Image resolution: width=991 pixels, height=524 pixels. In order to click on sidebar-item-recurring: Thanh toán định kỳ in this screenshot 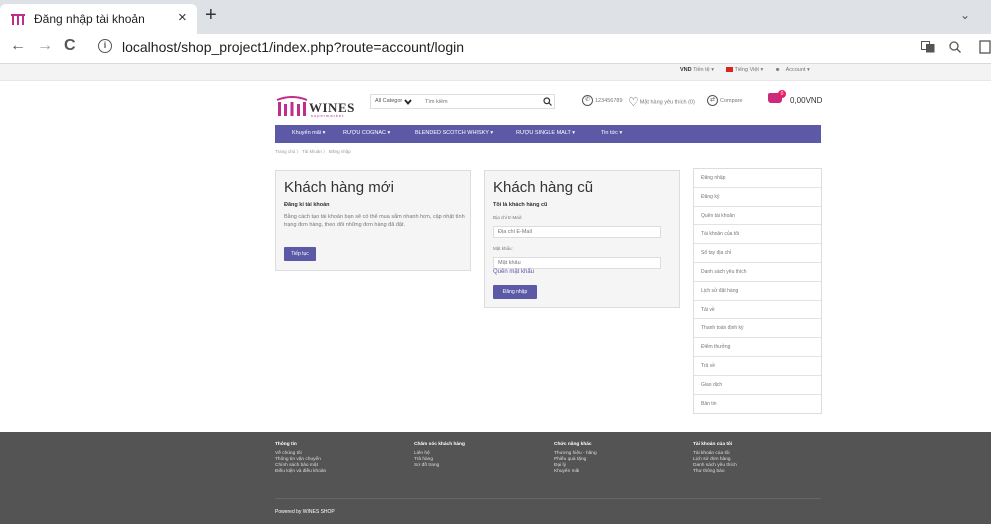, I will do `click(757, 329)`.